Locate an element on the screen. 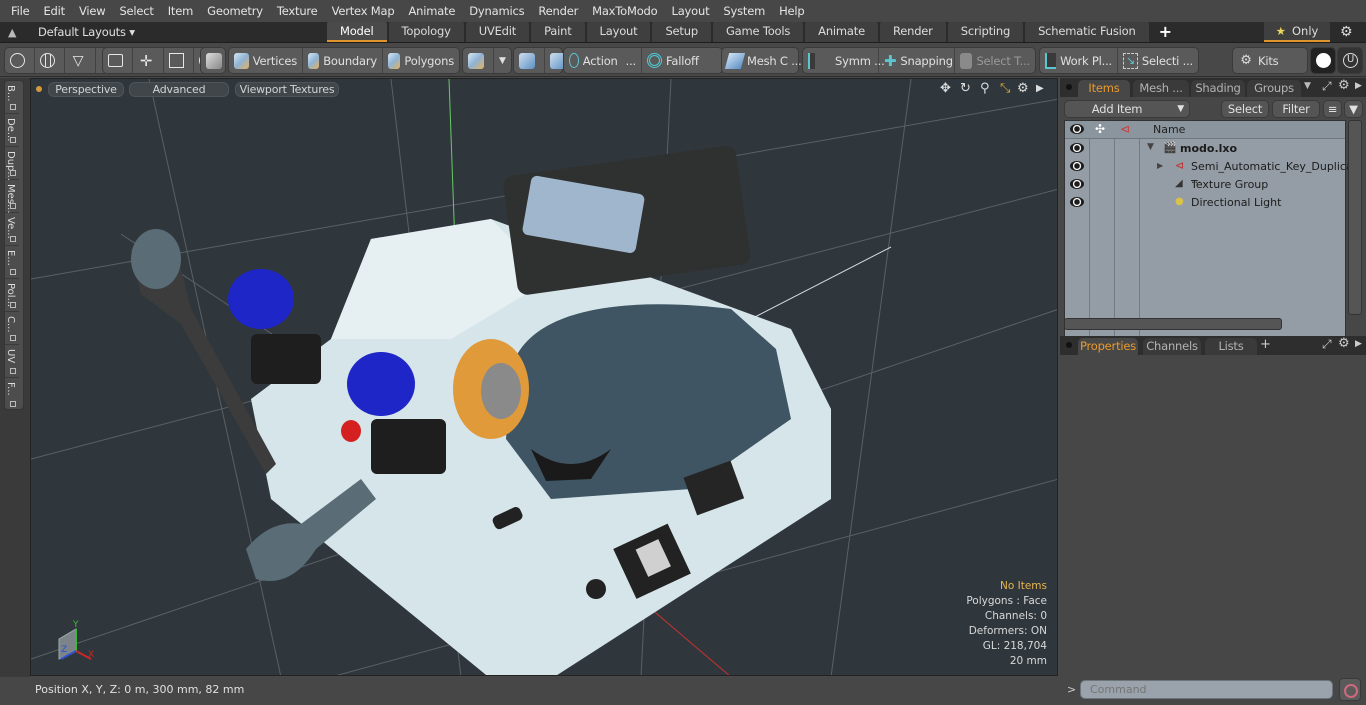 The image size is (1366, 705). menu-select: Select is located at coordinates (136, 11).